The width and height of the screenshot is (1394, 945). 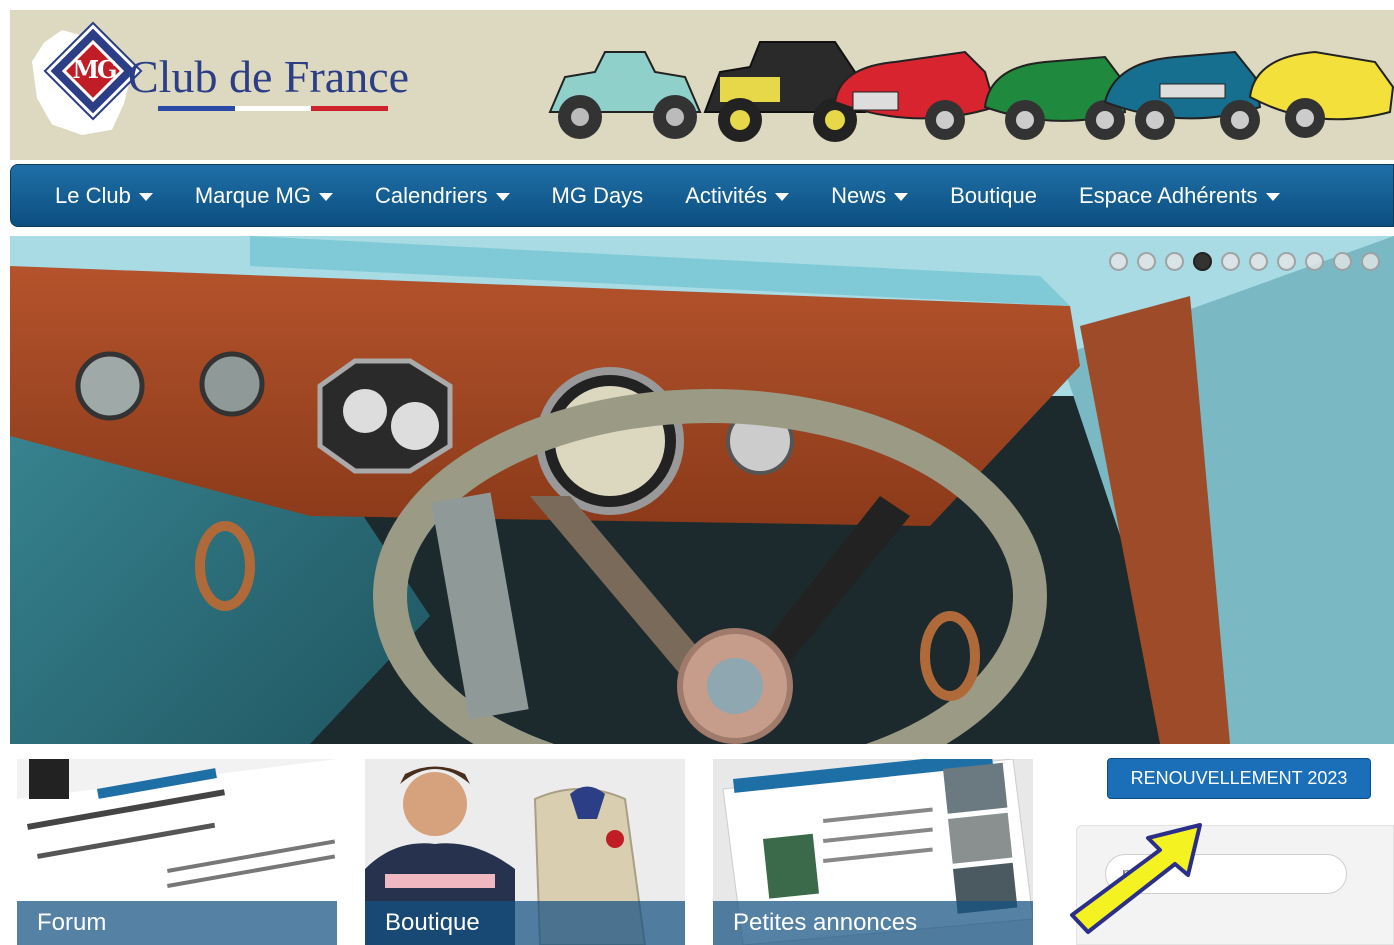 I want to click on nav-item-label: MG Days, so click(x=597, y=195).